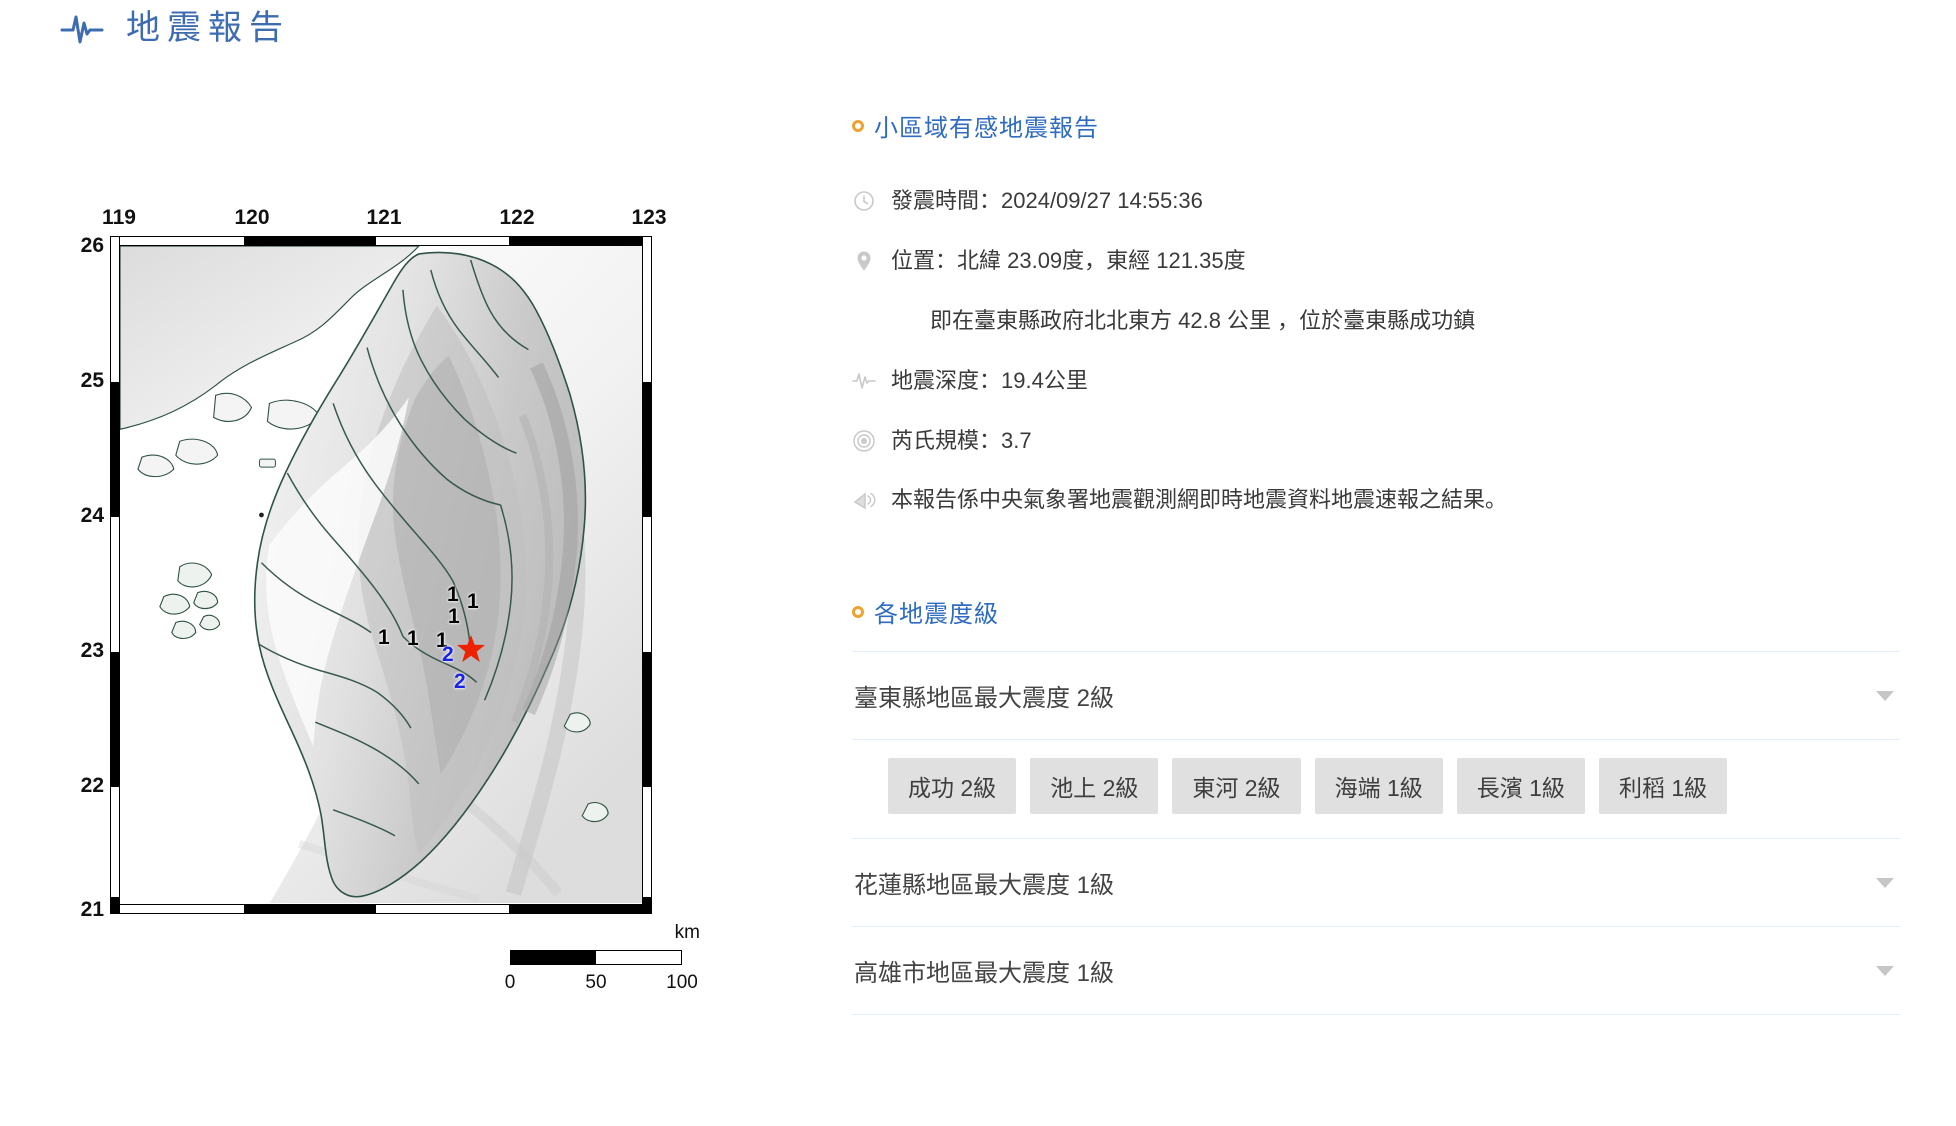 This screenshot has height=1126, width=1956. Describe the element at coordinates (82, 28) in the screenshot. I see `seismograph-wave-icon` at that location.